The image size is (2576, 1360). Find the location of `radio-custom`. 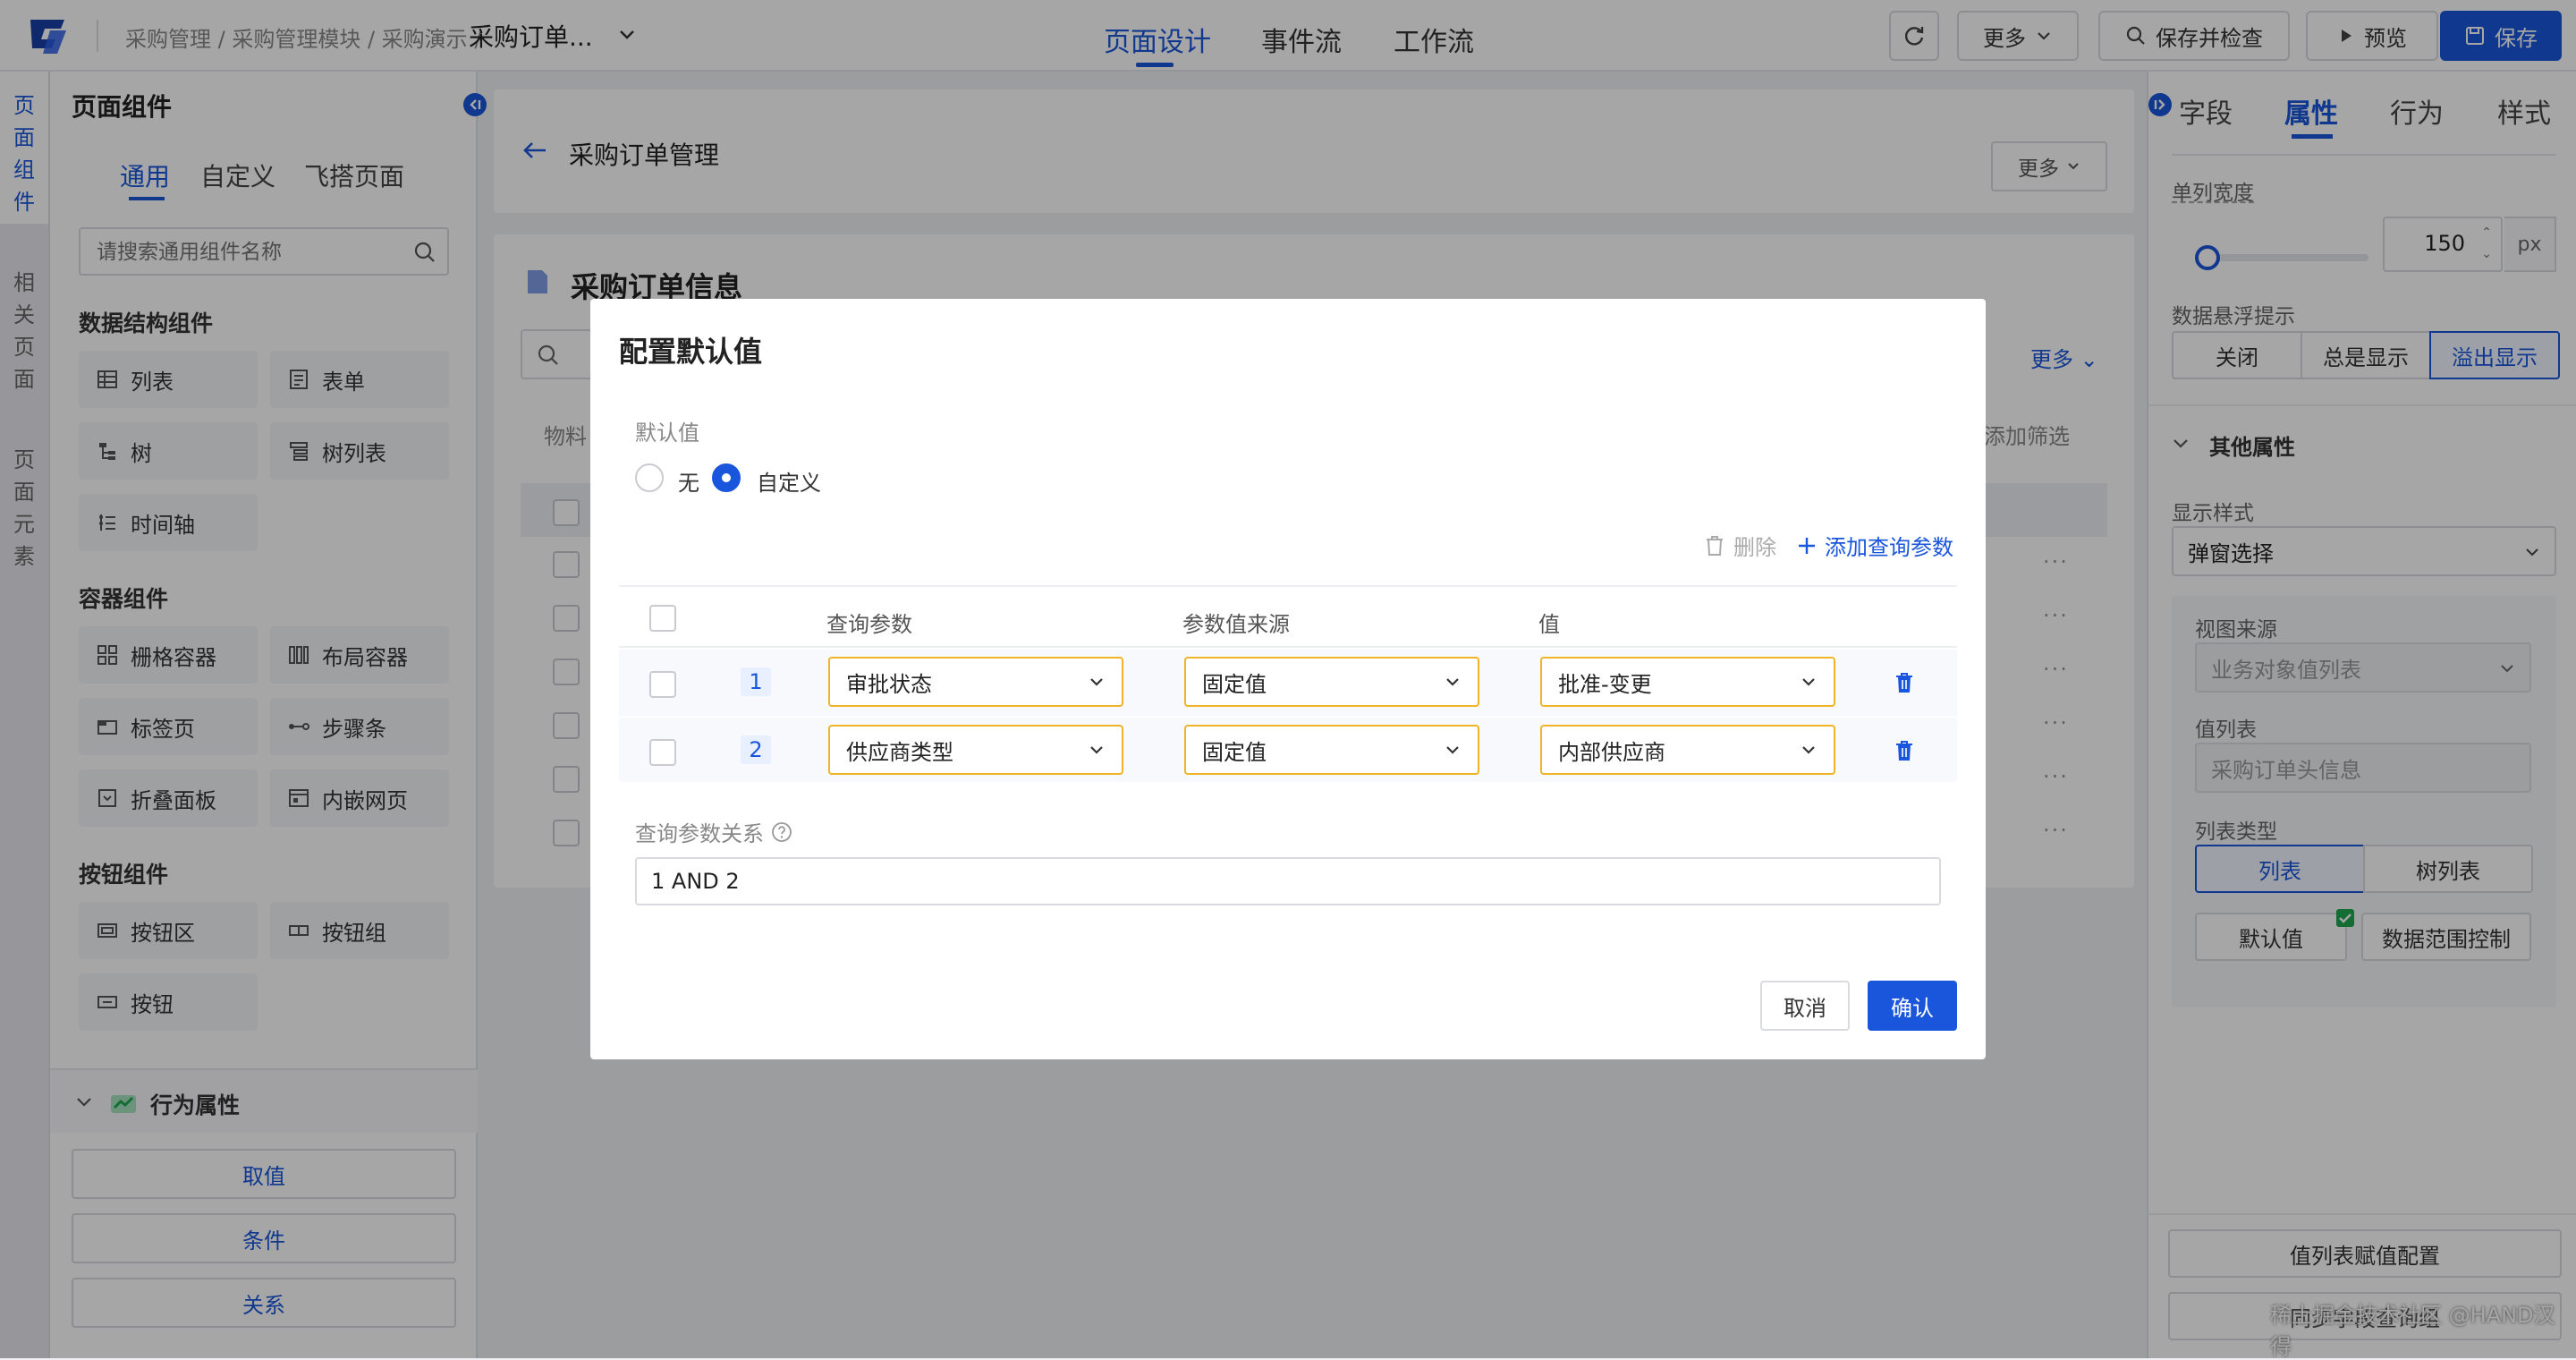

radio-custom is located at coordinates (726, 478).